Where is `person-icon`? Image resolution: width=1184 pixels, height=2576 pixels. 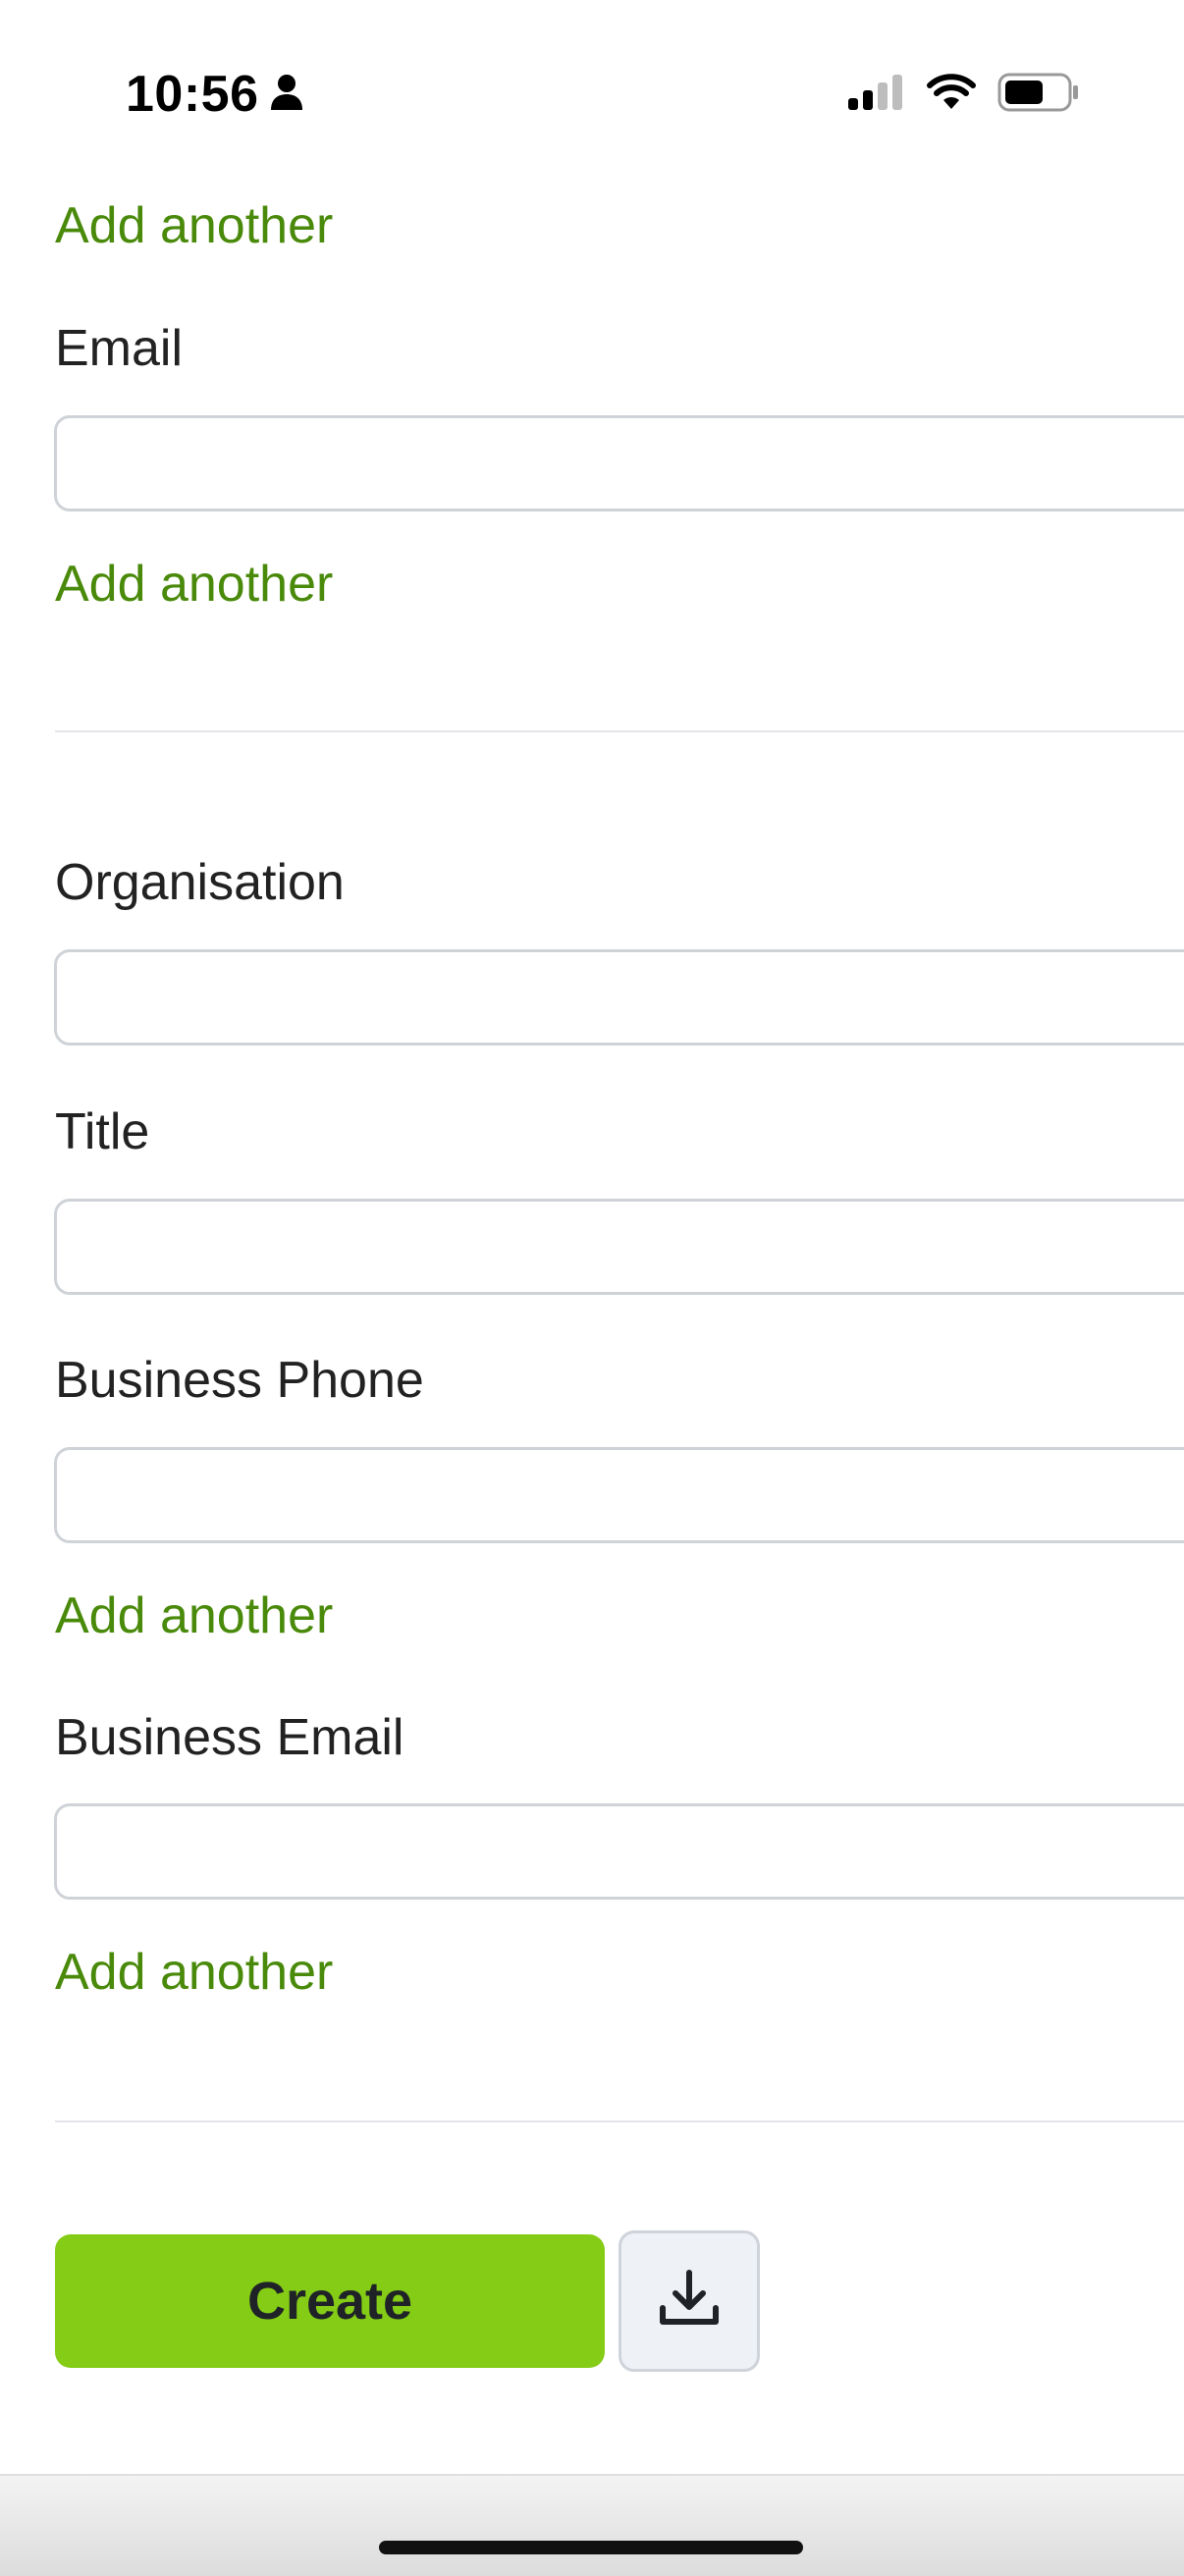 person-icon is located at coordinates (286, 95).